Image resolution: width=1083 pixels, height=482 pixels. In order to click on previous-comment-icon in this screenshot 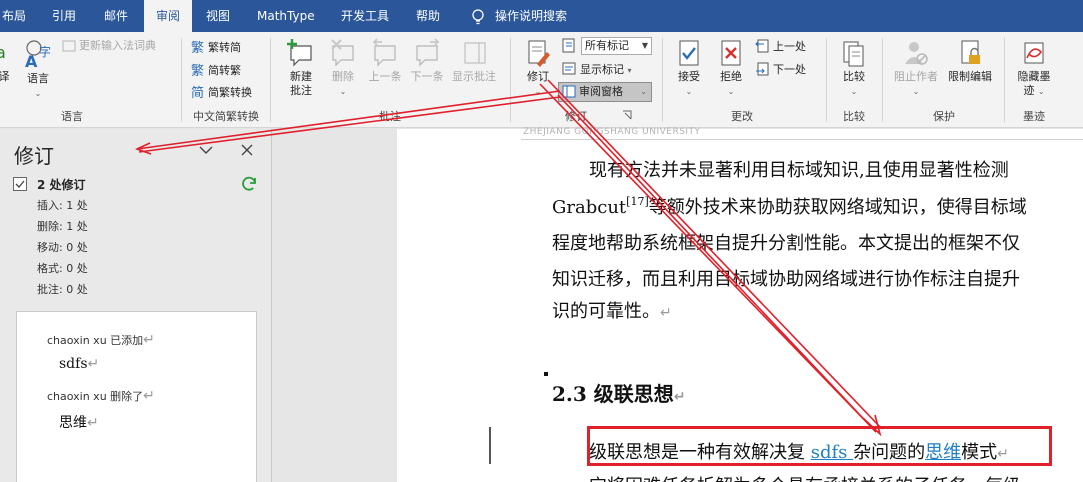, I will do `click(384, 52)`.